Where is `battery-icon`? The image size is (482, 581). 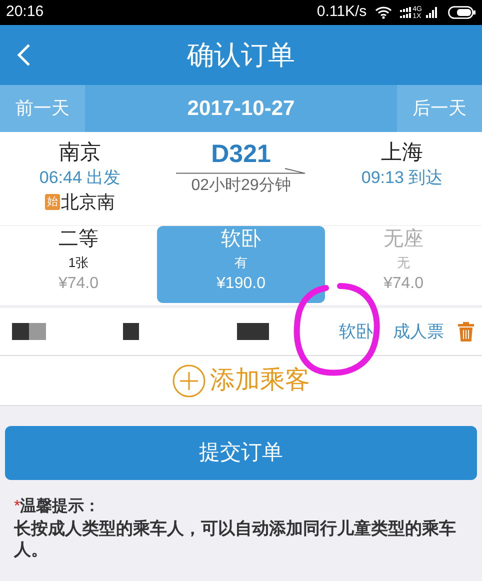
battery-icon is located at coordinates (462, 12).